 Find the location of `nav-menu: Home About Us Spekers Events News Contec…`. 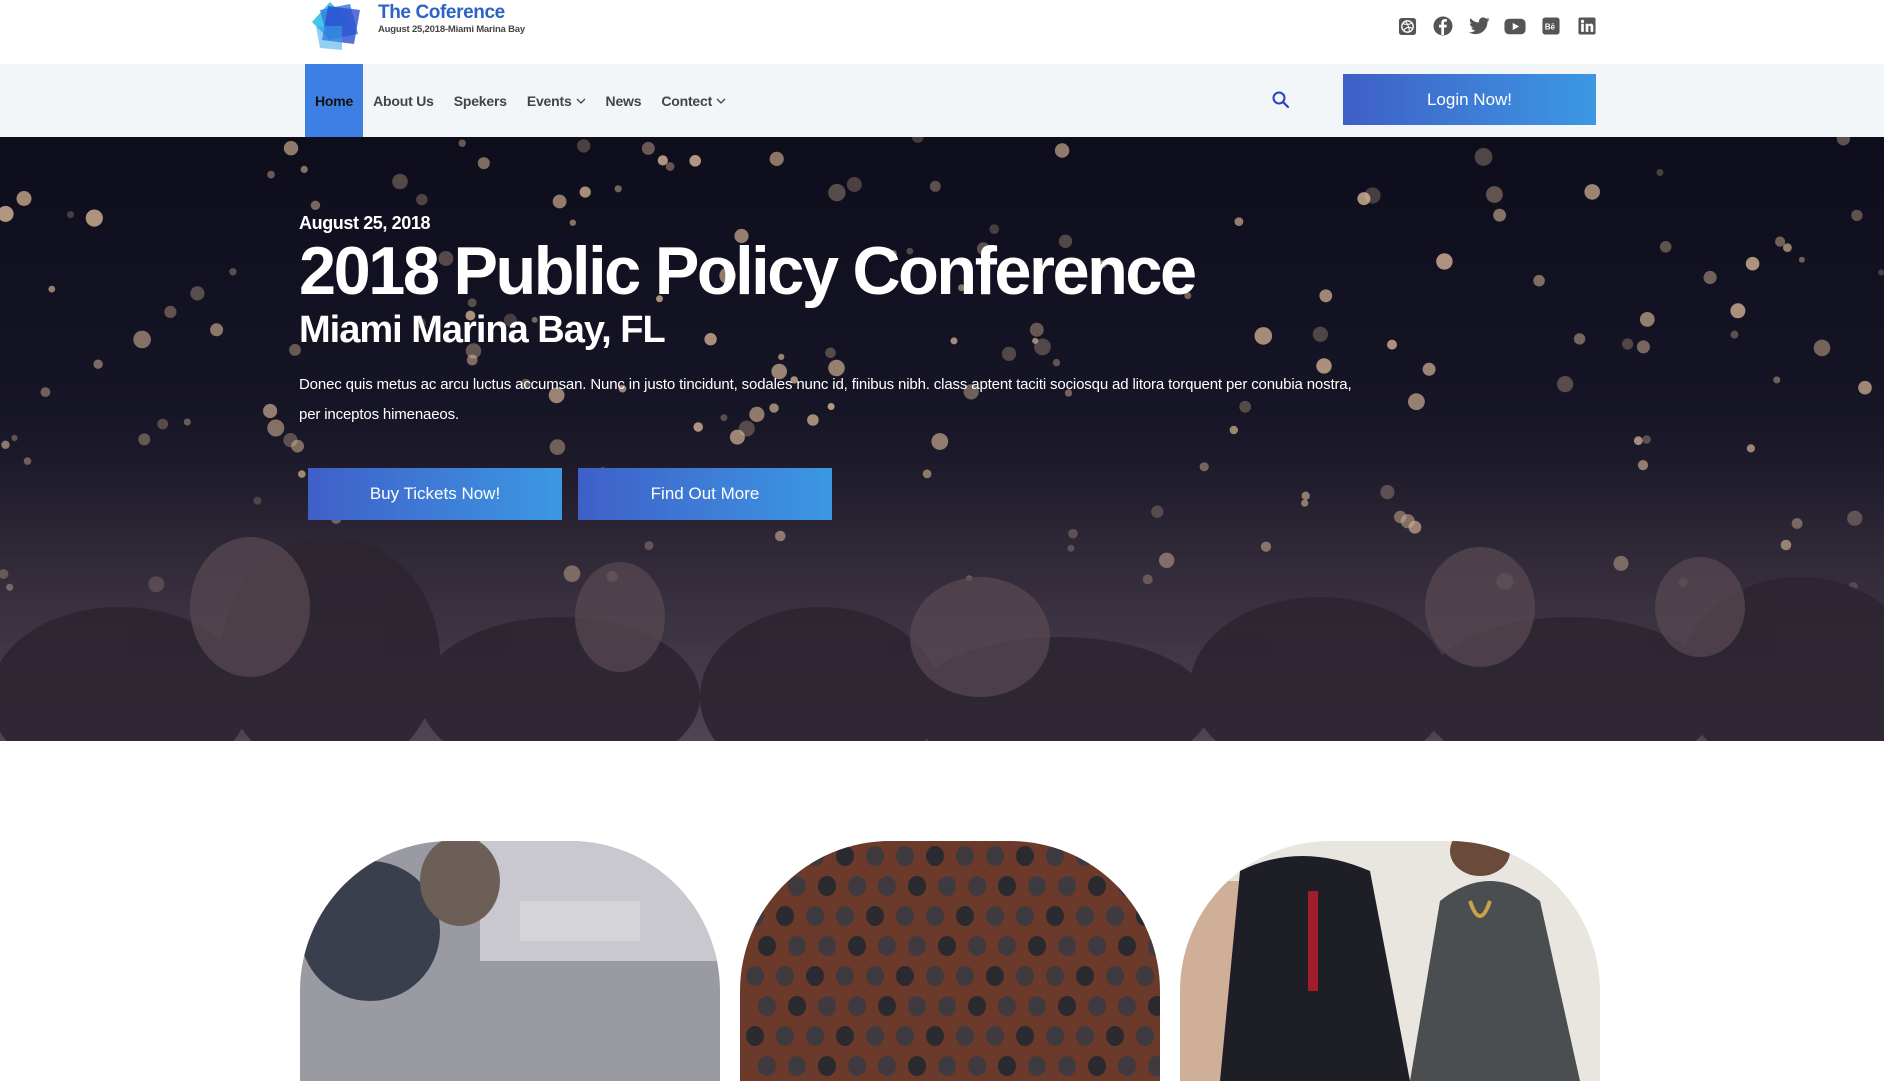

nav-menu: Home About Us Spekers Events News Contec… is located at coordinates (520, 100).